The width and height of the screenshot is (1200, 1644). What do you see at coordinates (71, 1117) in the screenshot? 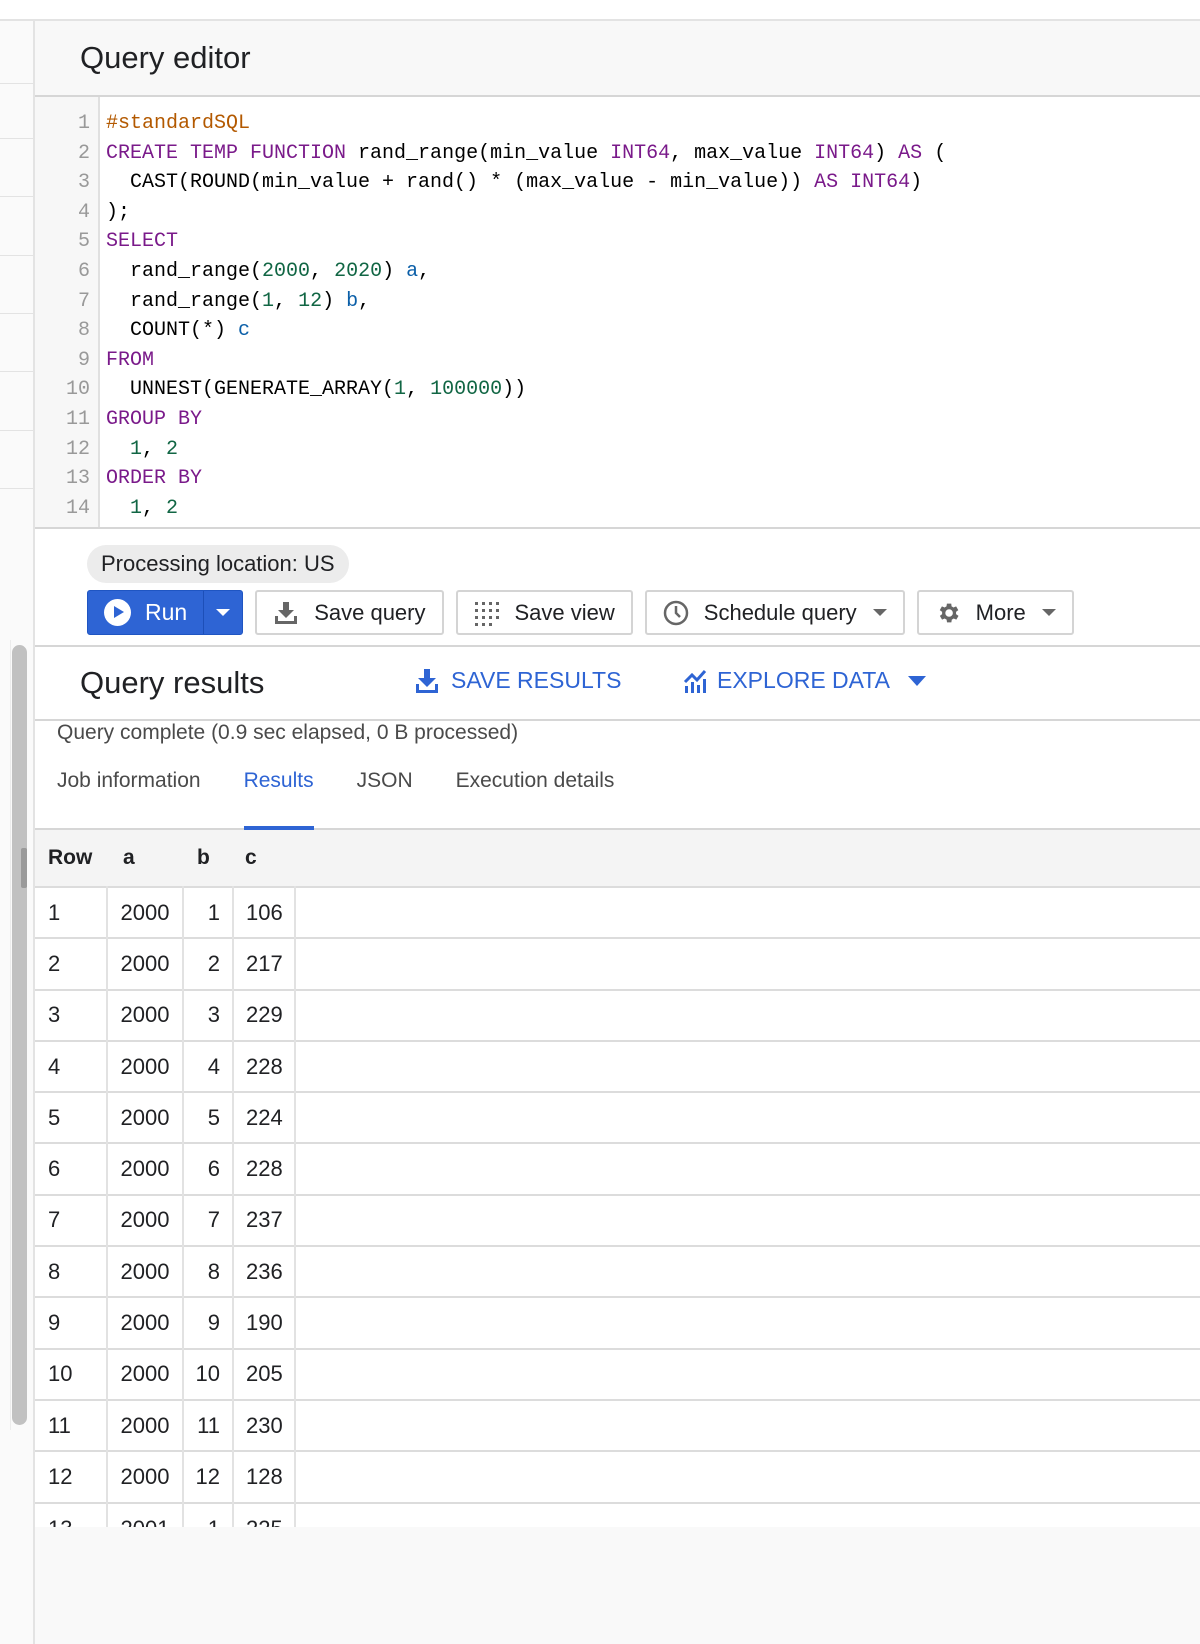
I see `row-number-cell: 5` at bounding box center [71, 1117].